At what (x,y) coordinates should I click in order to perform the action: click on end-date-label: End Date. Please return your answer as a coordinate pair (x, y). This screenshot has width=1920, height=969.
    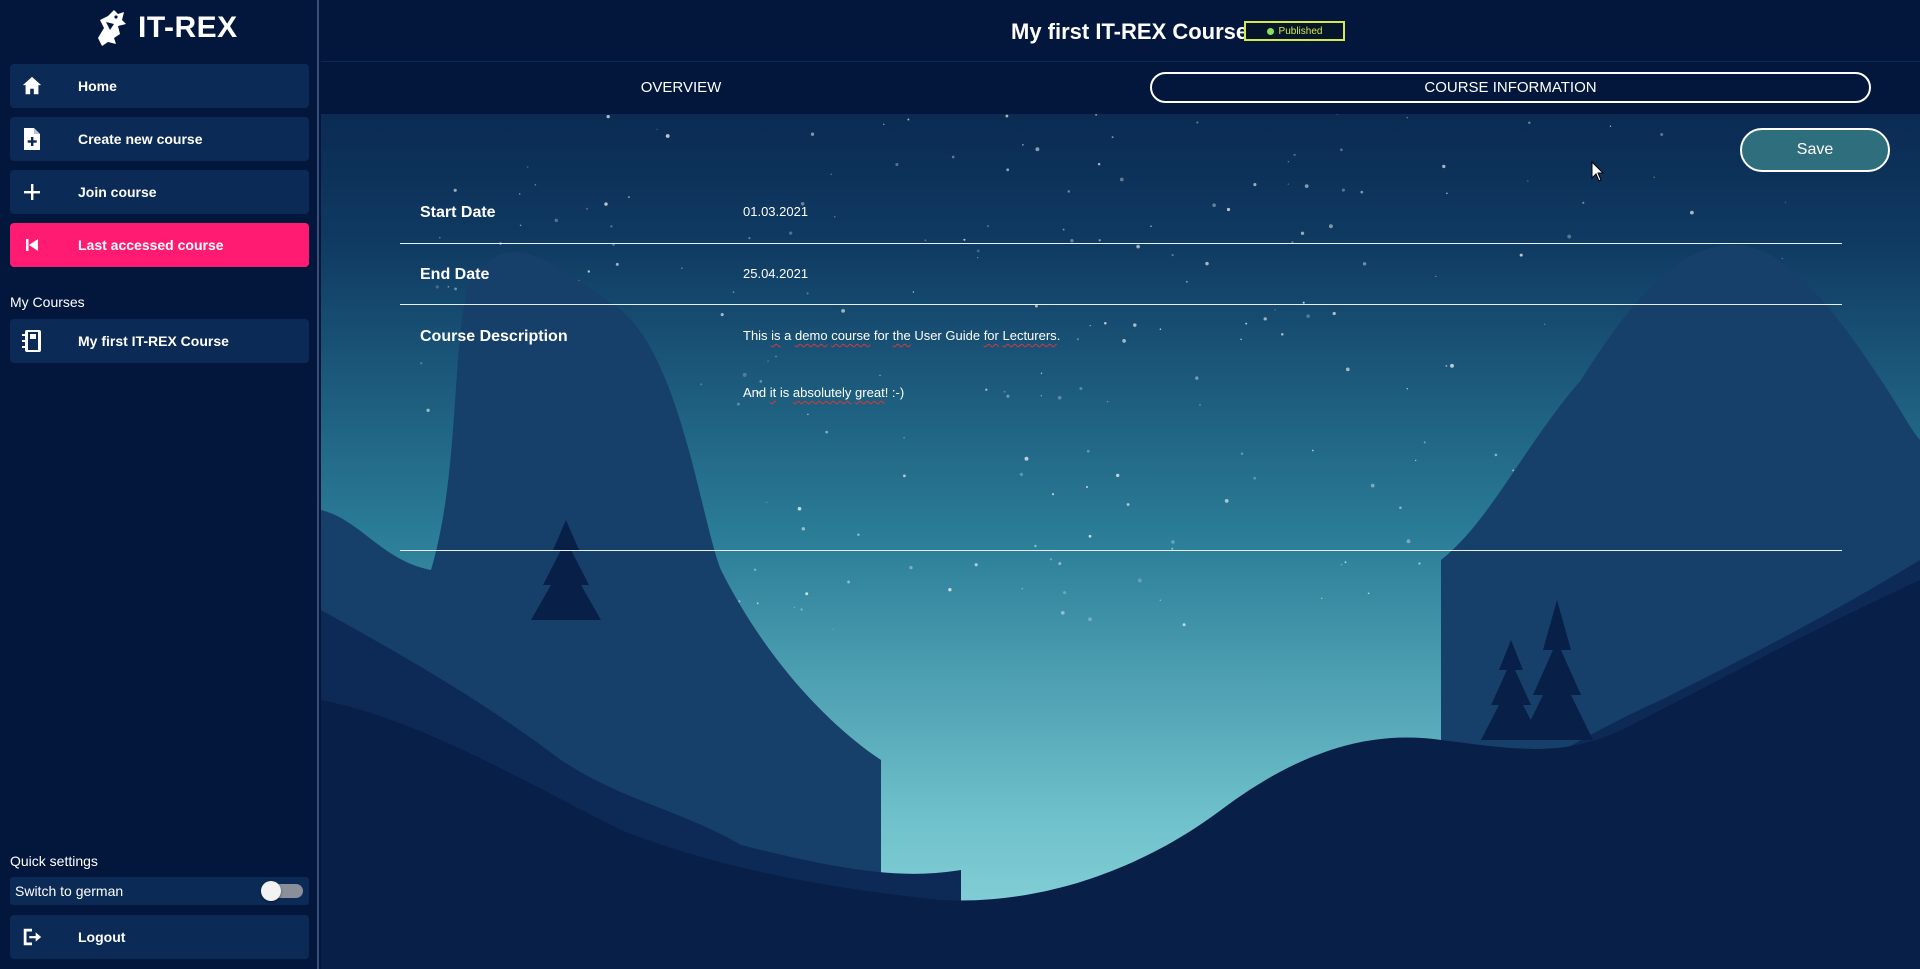
    Looking at the image, I should click on (455, 274).